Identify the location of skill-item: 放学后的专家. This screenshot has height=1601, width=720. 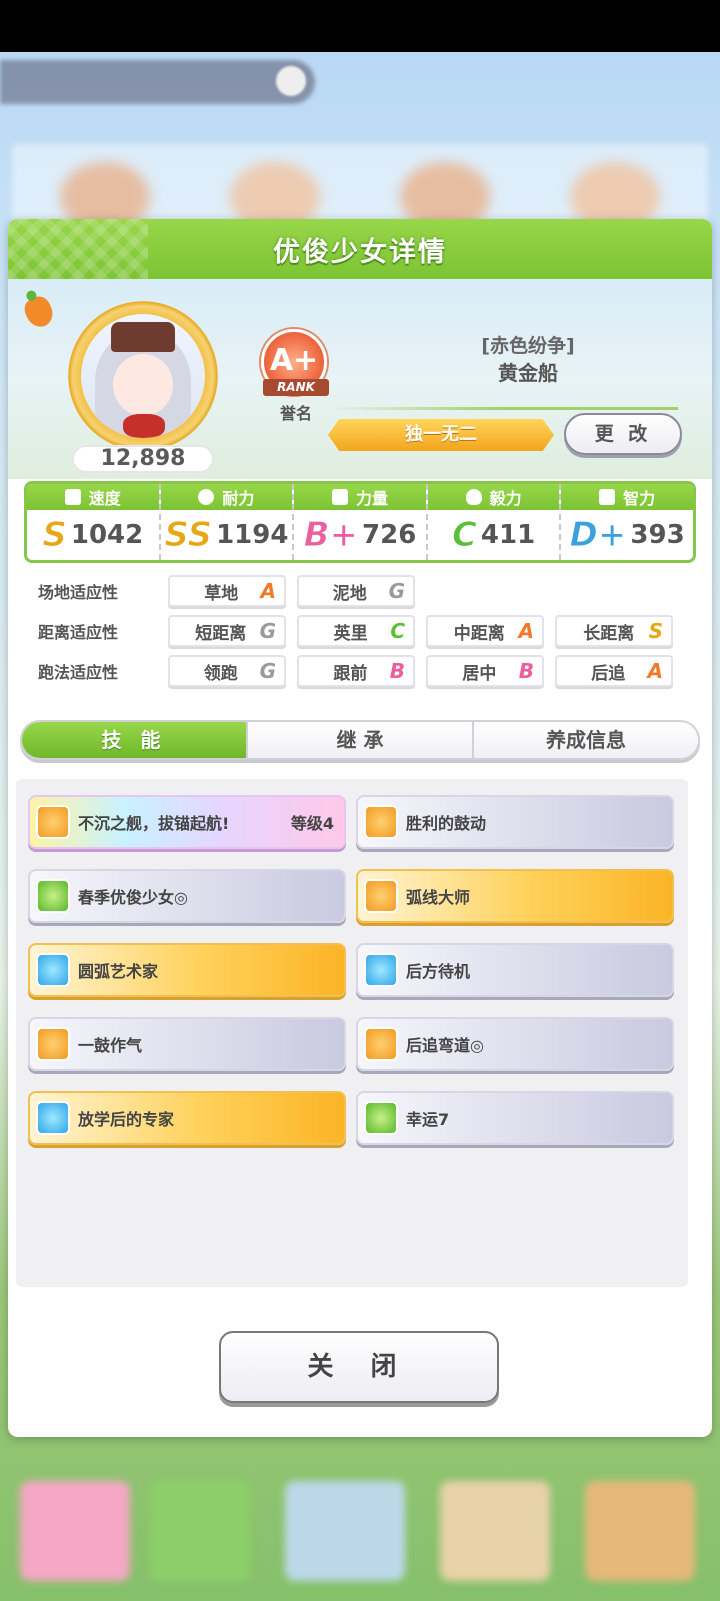
(187, 1118).